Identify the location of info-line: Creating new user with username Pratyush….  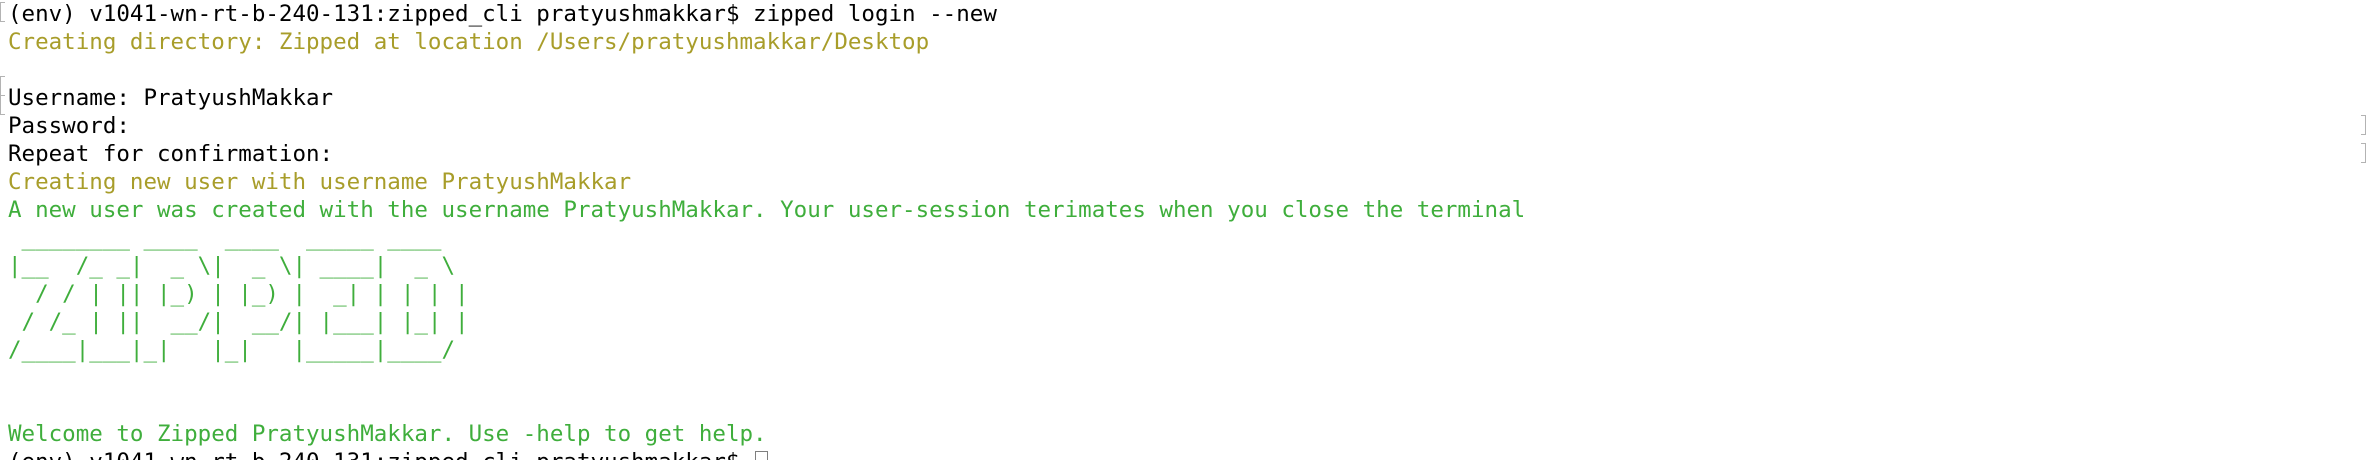
(320, 182).